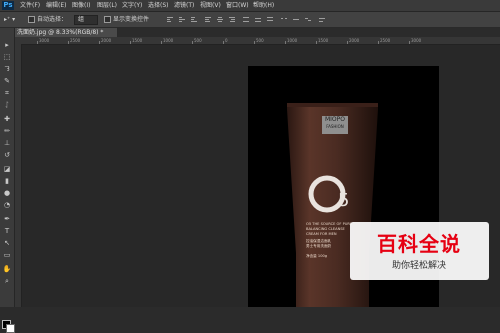  What do you see at coordinates (170, 19) in the screenshot?
I see `align-top-icon` at bounding box center [170, 19].